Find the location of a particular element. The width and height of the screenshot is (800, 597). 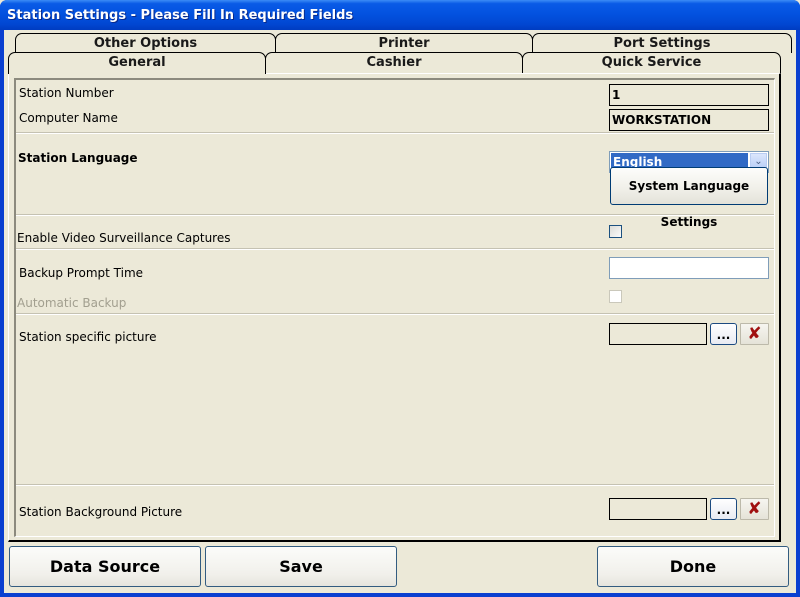

tab-general: General is located at coordinates (137, 63).